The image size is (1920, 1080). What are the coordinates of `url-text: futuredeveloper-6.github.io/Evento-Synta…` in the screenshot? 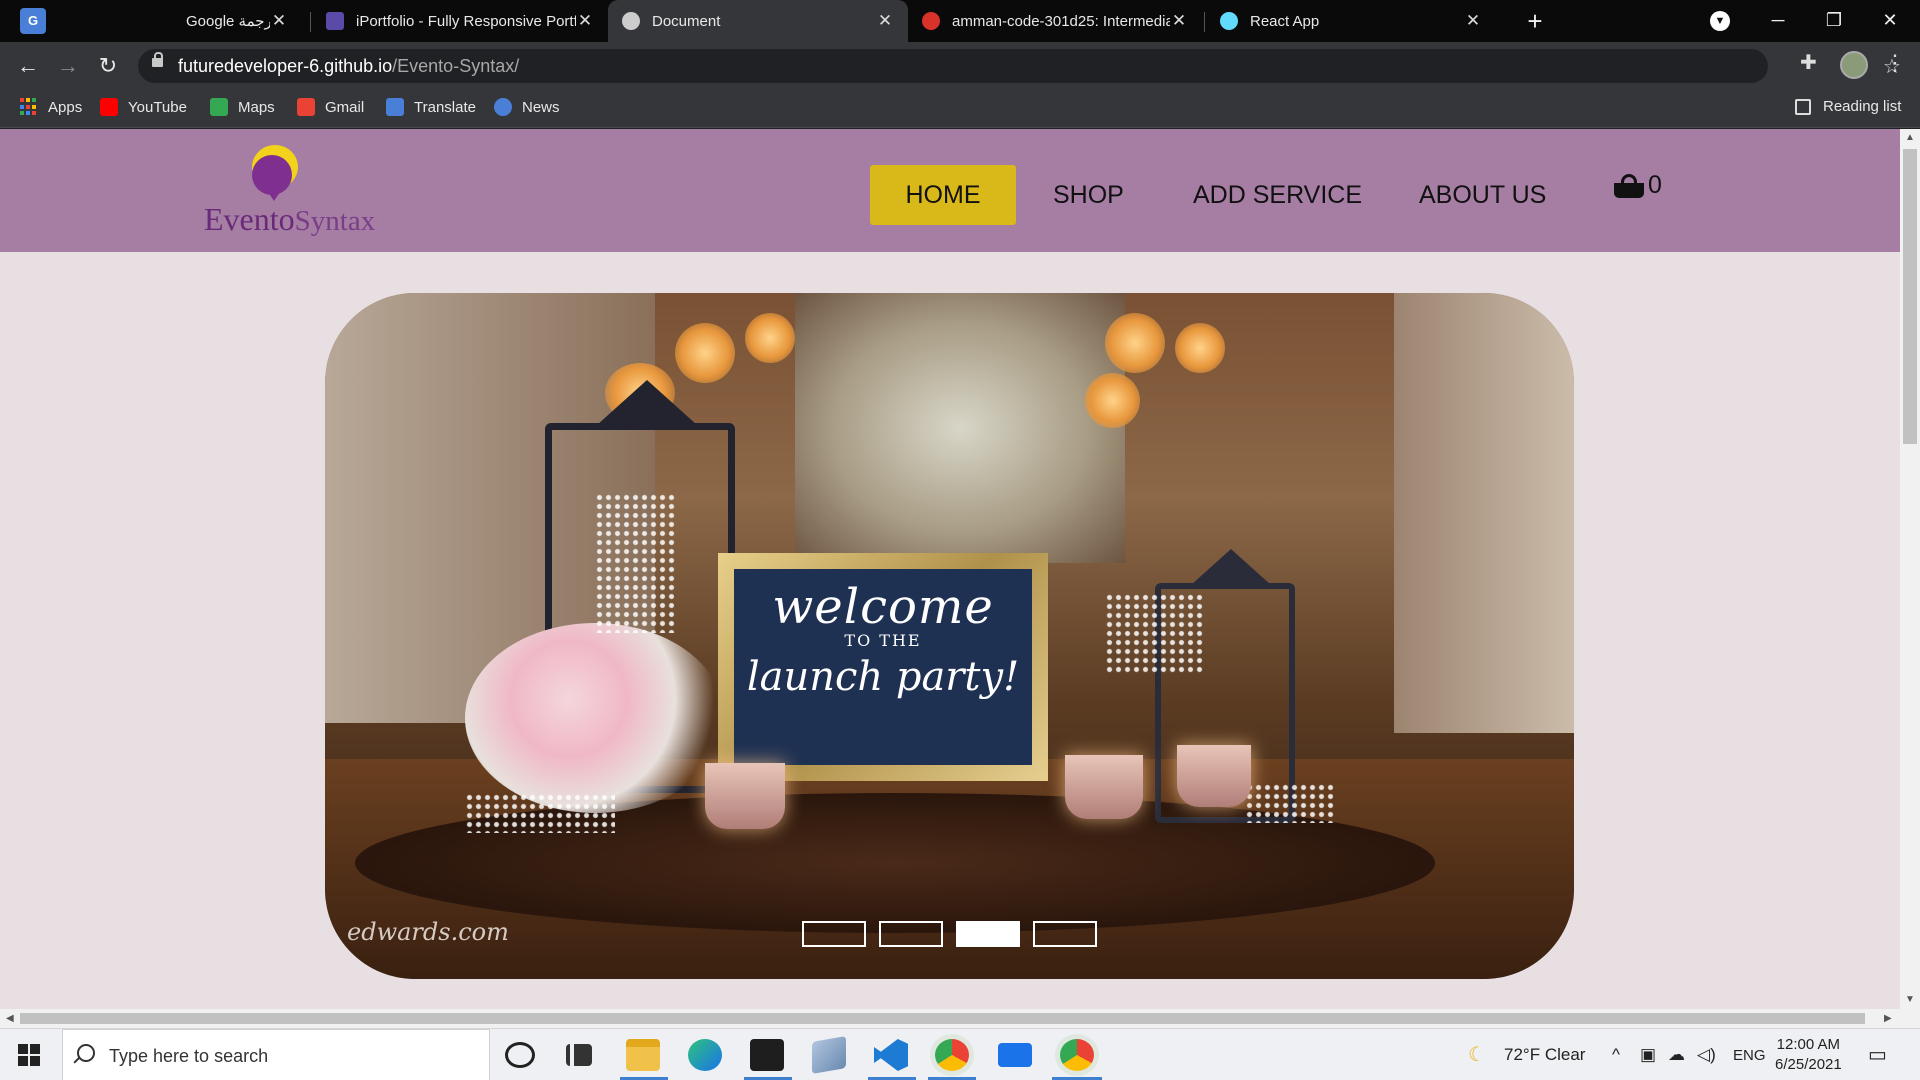 It's located at (348, 66).